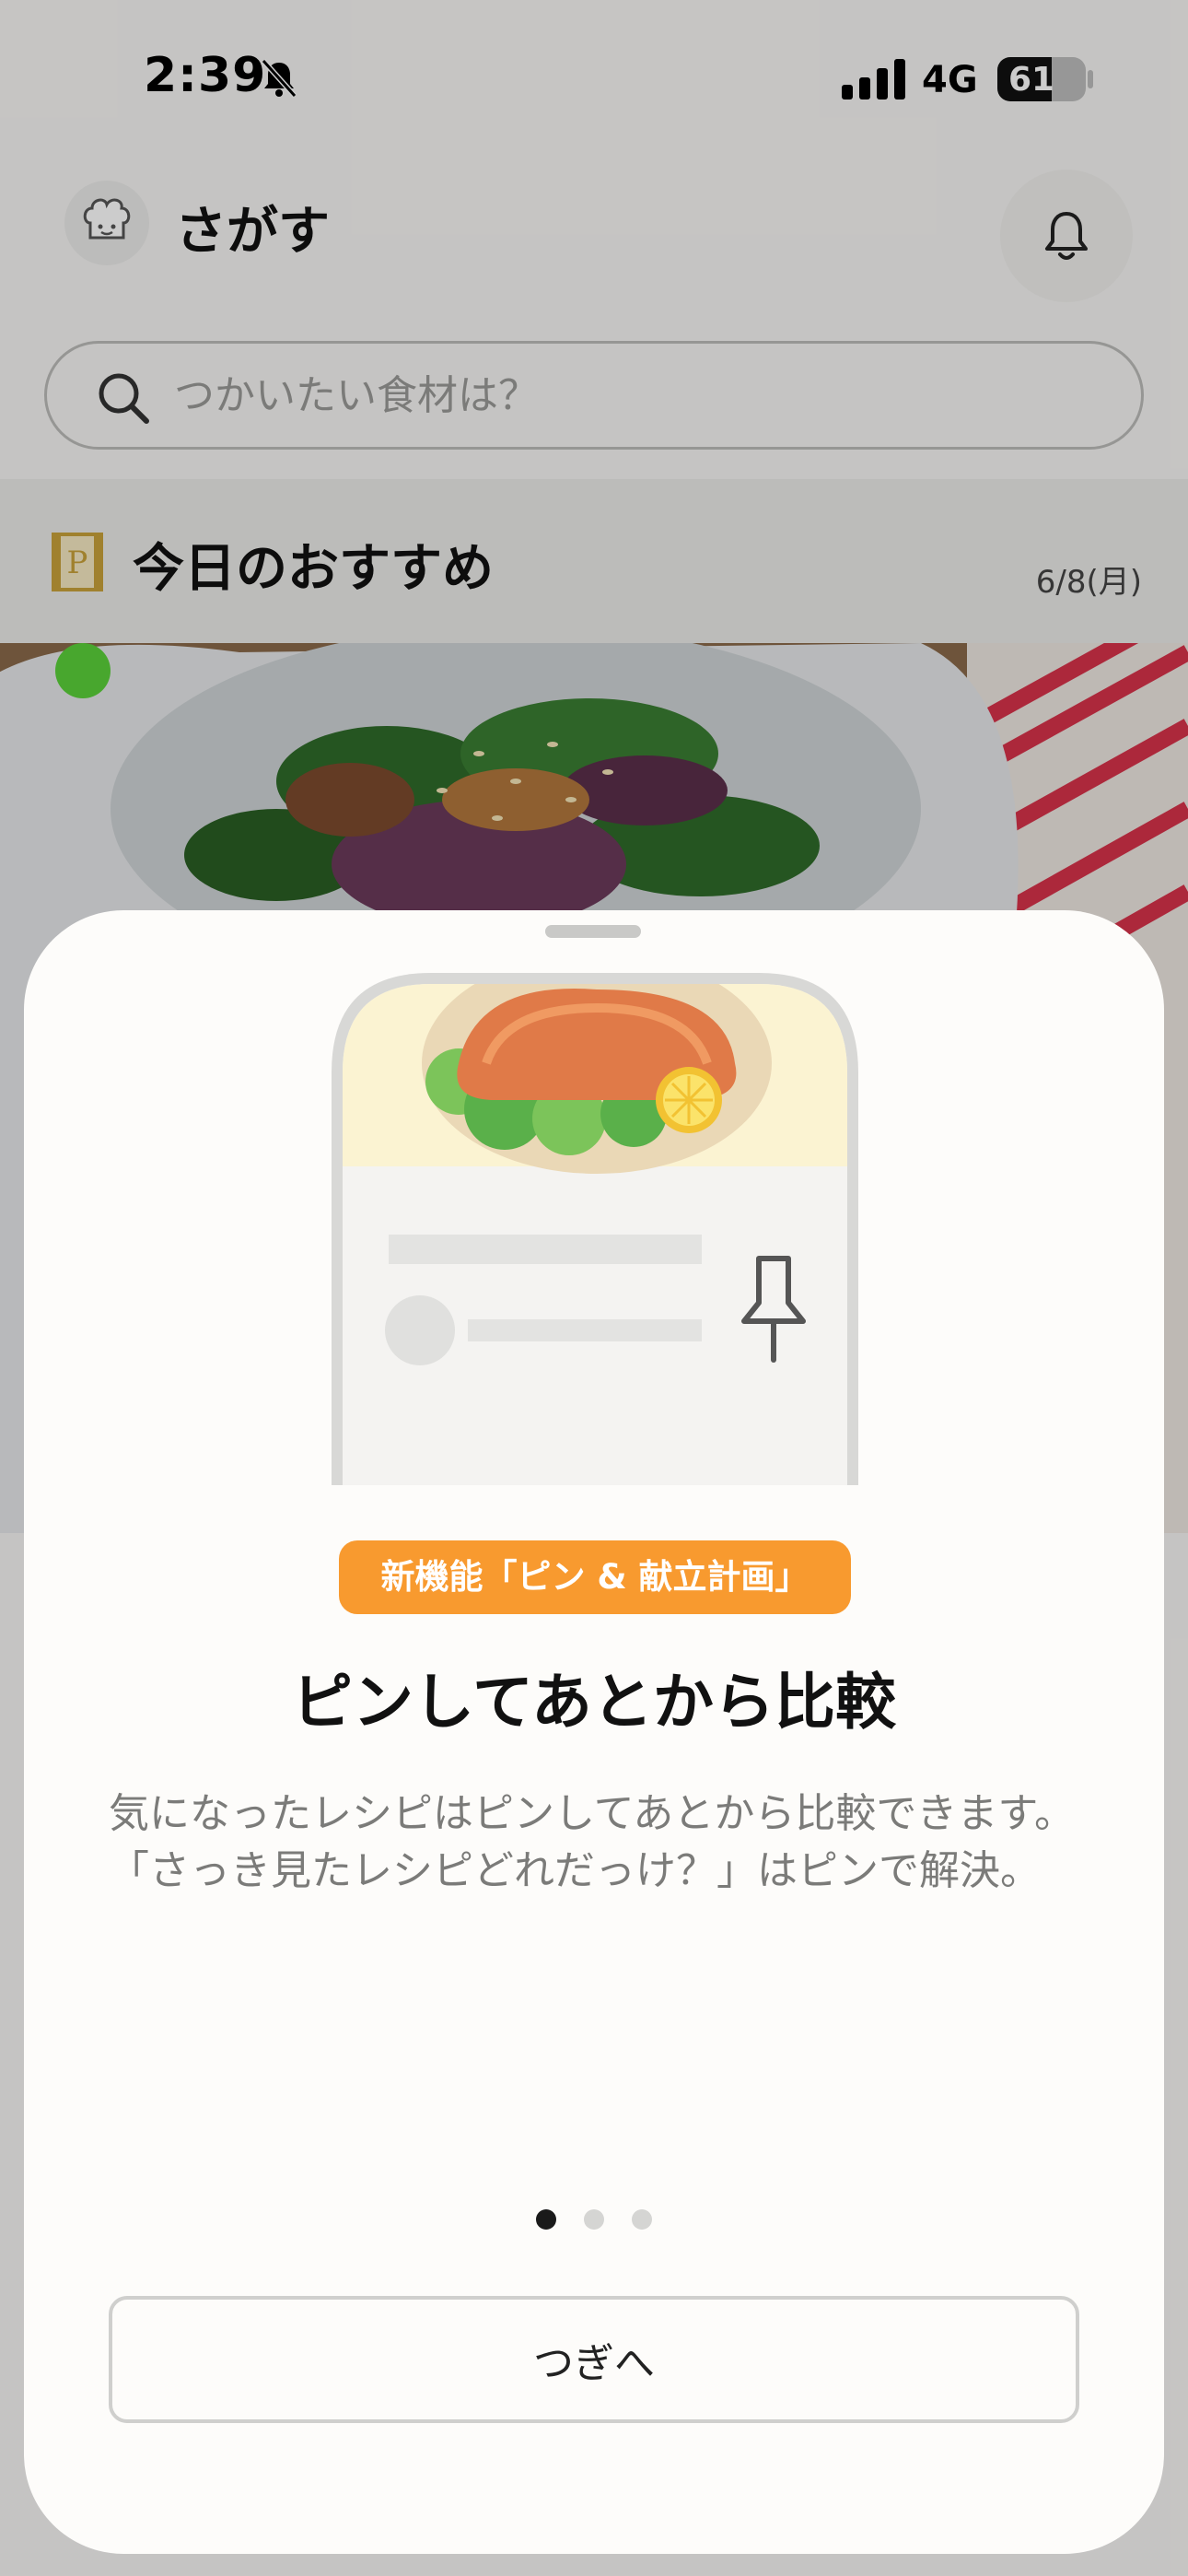  I want to click on sheet-title: ピンしてあとから比較, so click(594, 1702).